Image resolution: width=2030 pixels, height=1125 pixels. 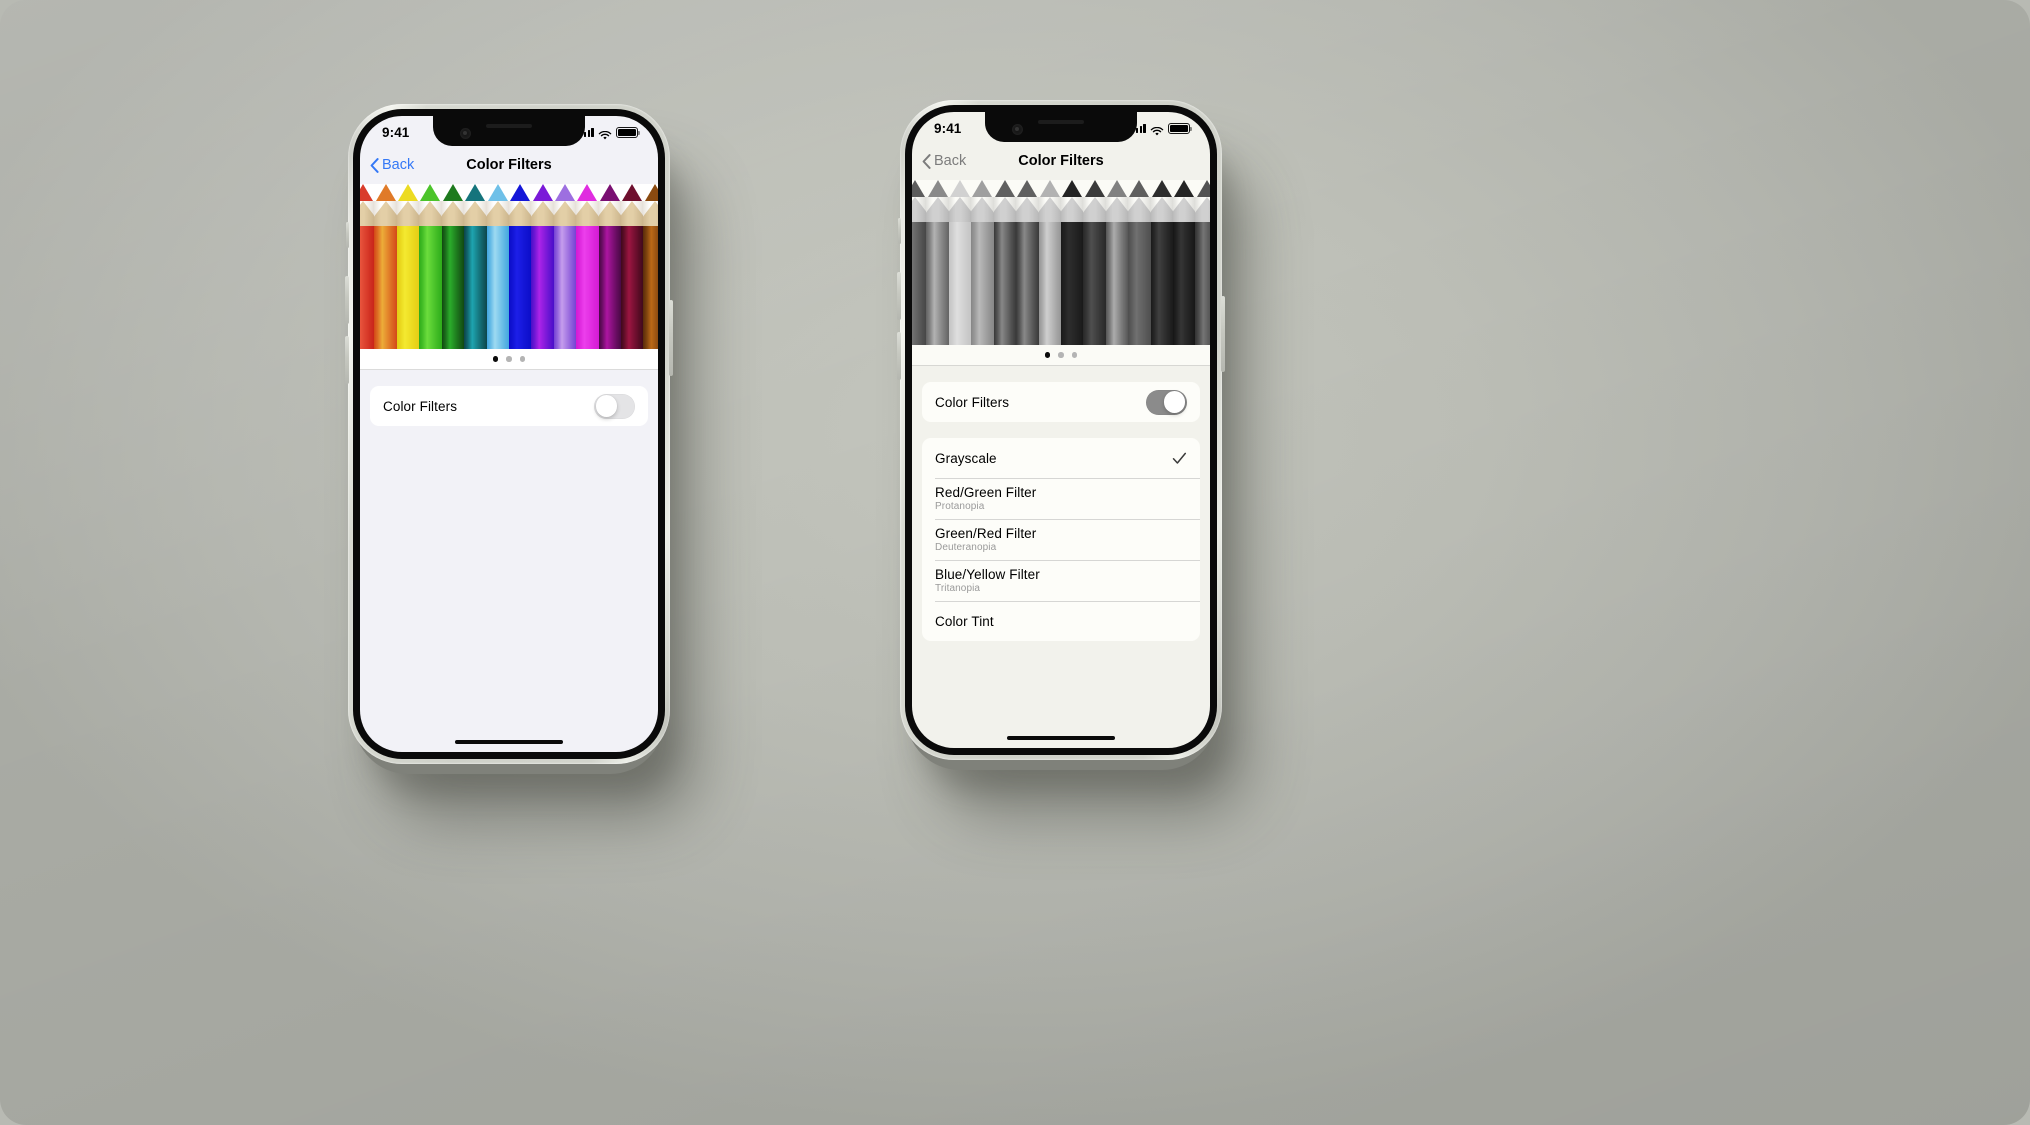 What do you see at coordinates (509, 126) in the screenshot?
I see `earpiece-speaker-icon` at bounding box center [509, 126].